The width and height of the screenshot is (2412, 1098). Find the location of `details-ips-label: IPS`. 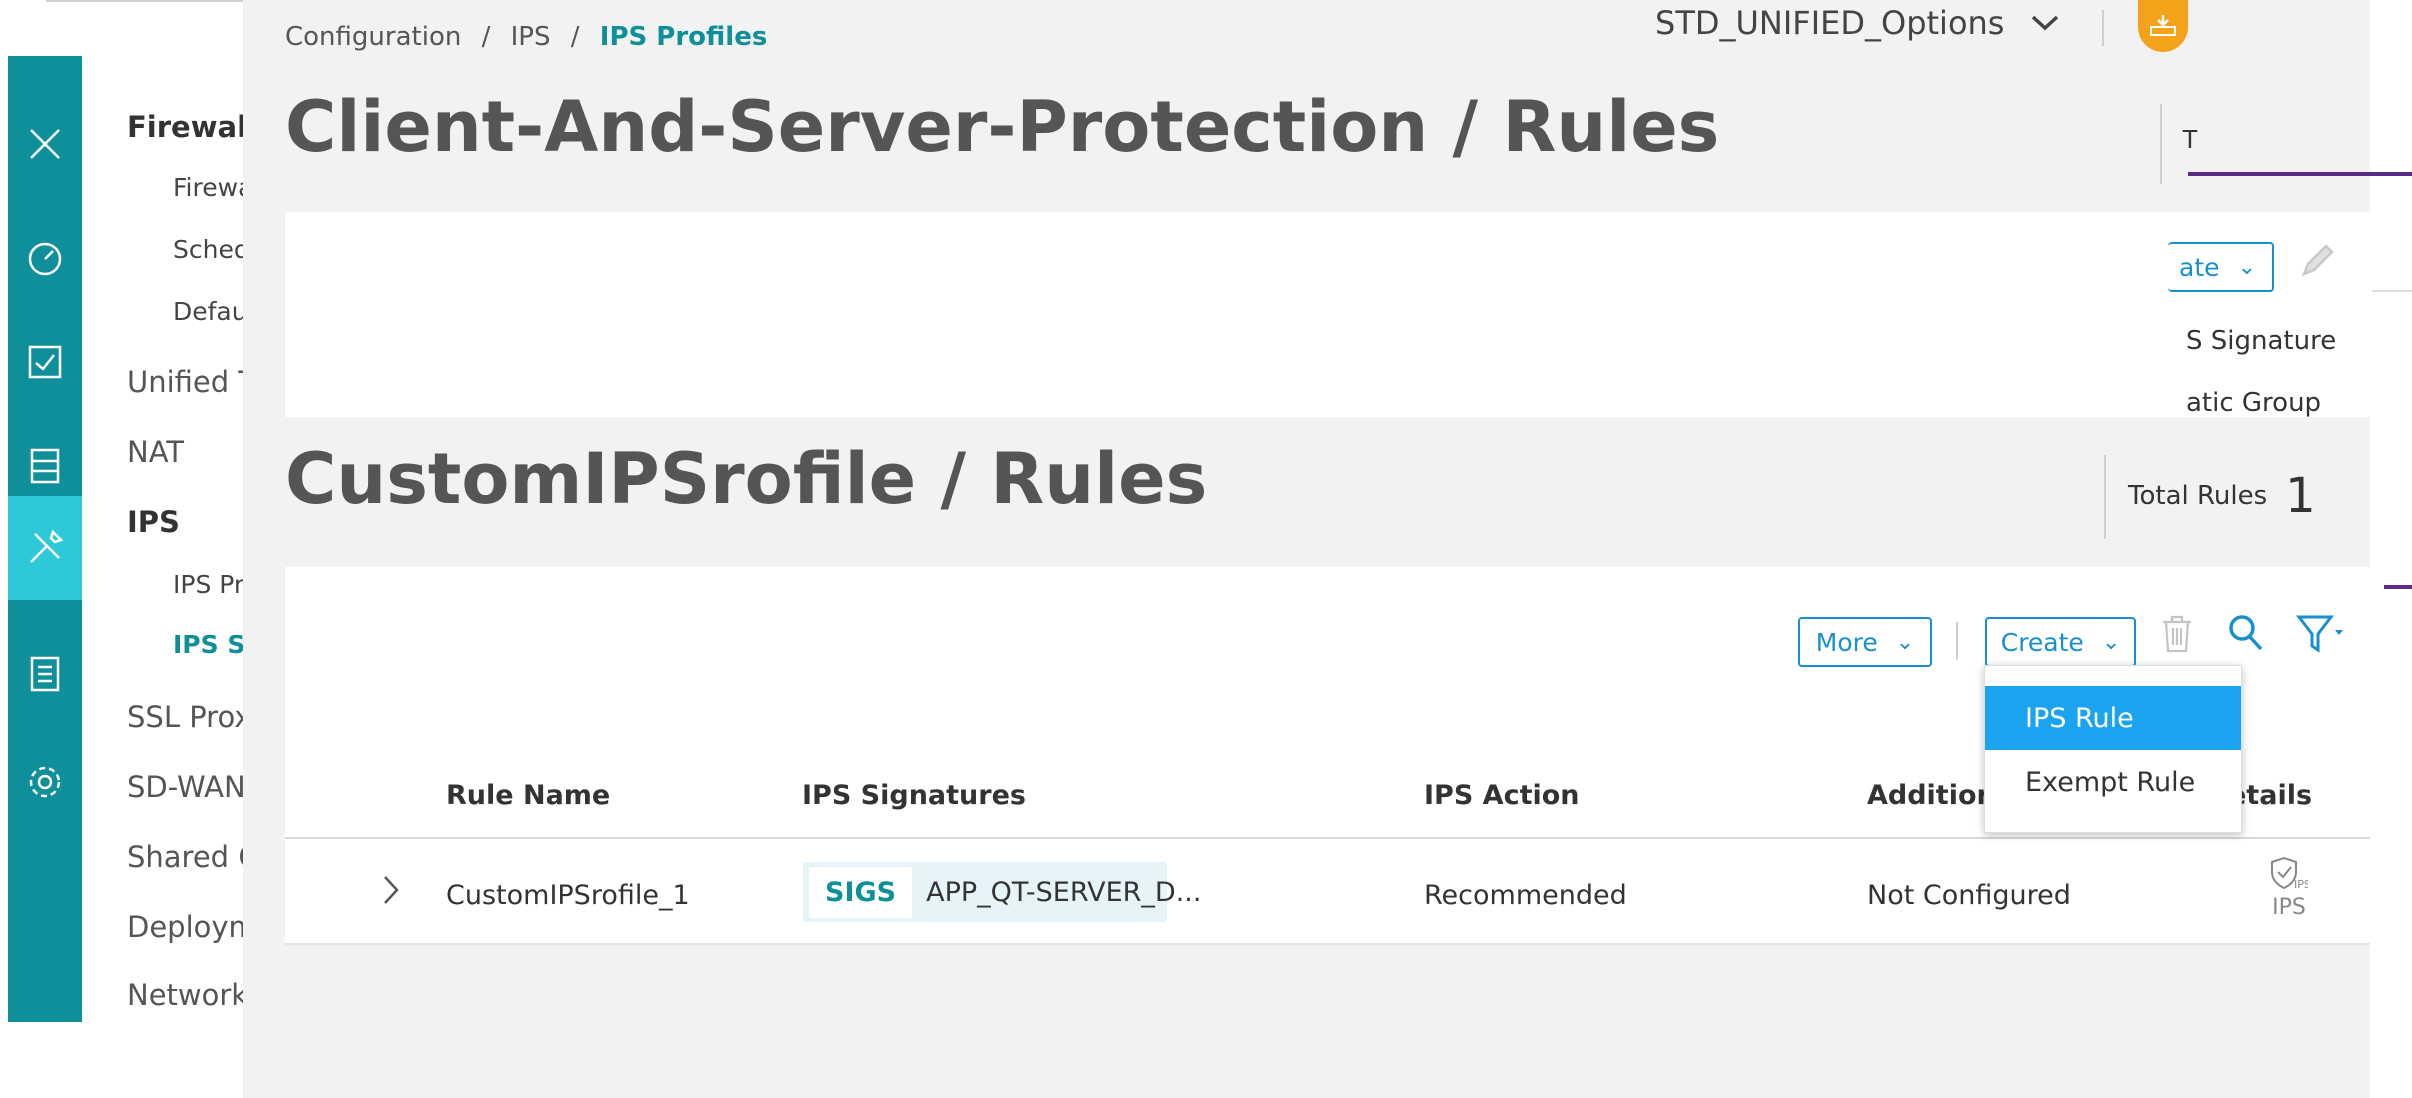

details-ips-label: IPS is located at coordinates (2289, 907).